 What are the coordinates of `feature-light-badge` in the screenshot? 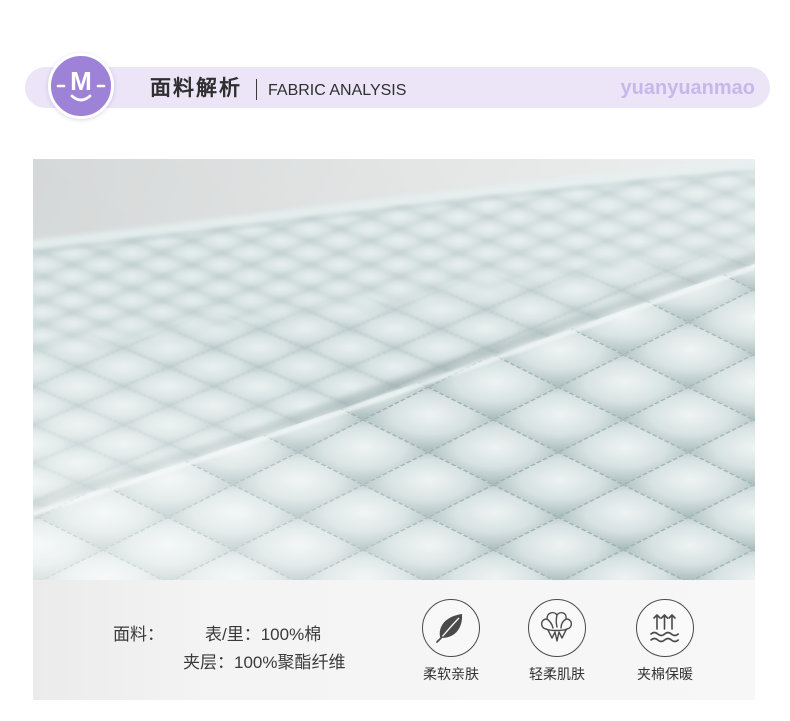 It's located at (557, 628).